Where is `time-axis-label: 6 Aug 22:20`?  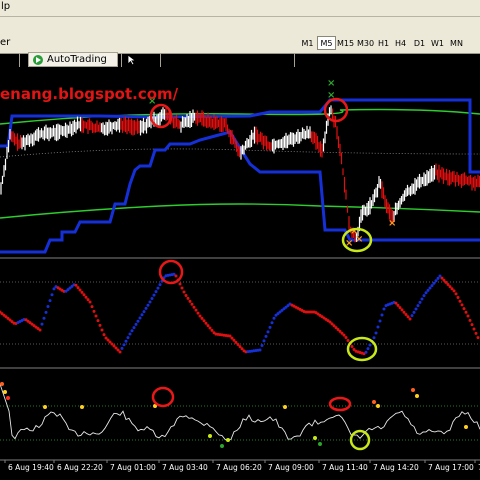 time-axis-label: 6 Aug 22:20 is located at coordinates (80, 467).